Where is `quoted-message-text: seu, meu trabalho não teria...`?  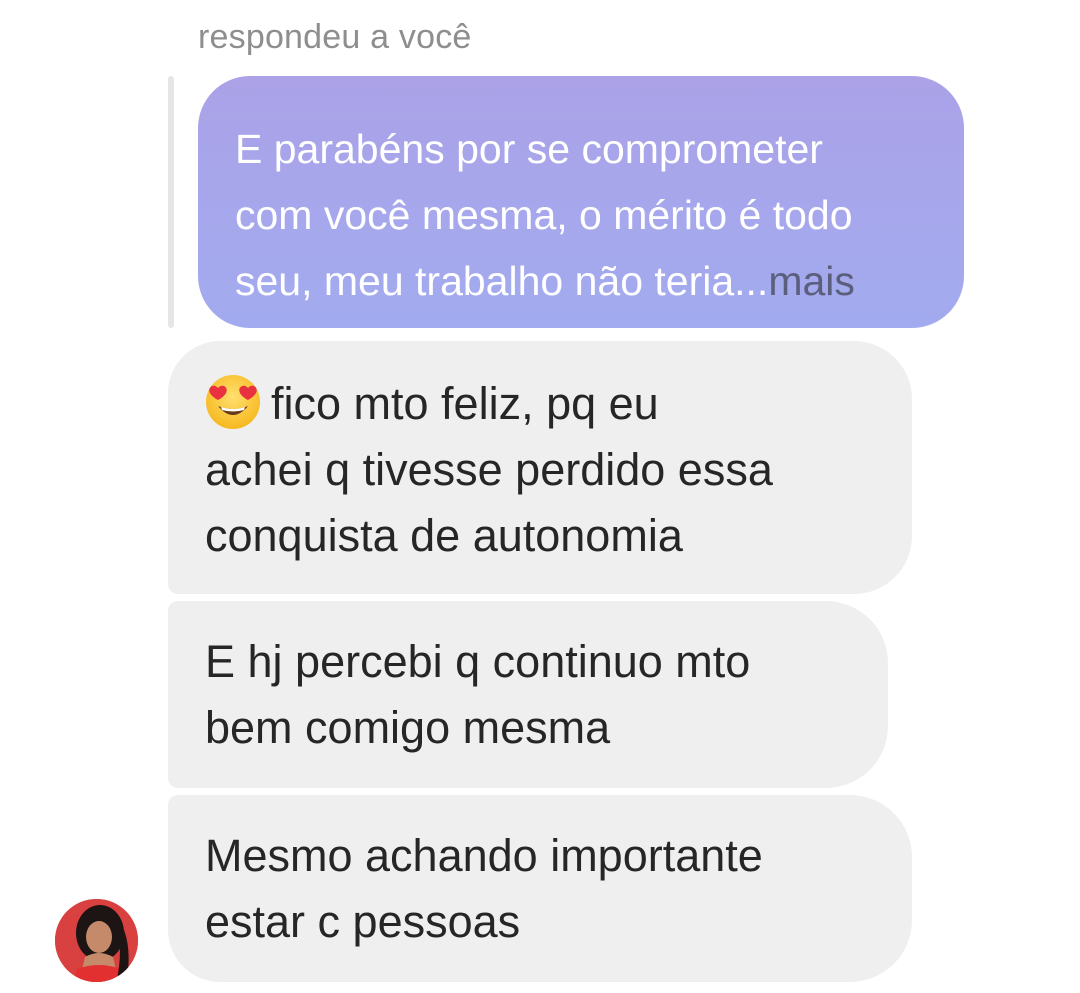
quoted-message-text: seu, meu trabalho não teria... is located at coordinates (502, 281).